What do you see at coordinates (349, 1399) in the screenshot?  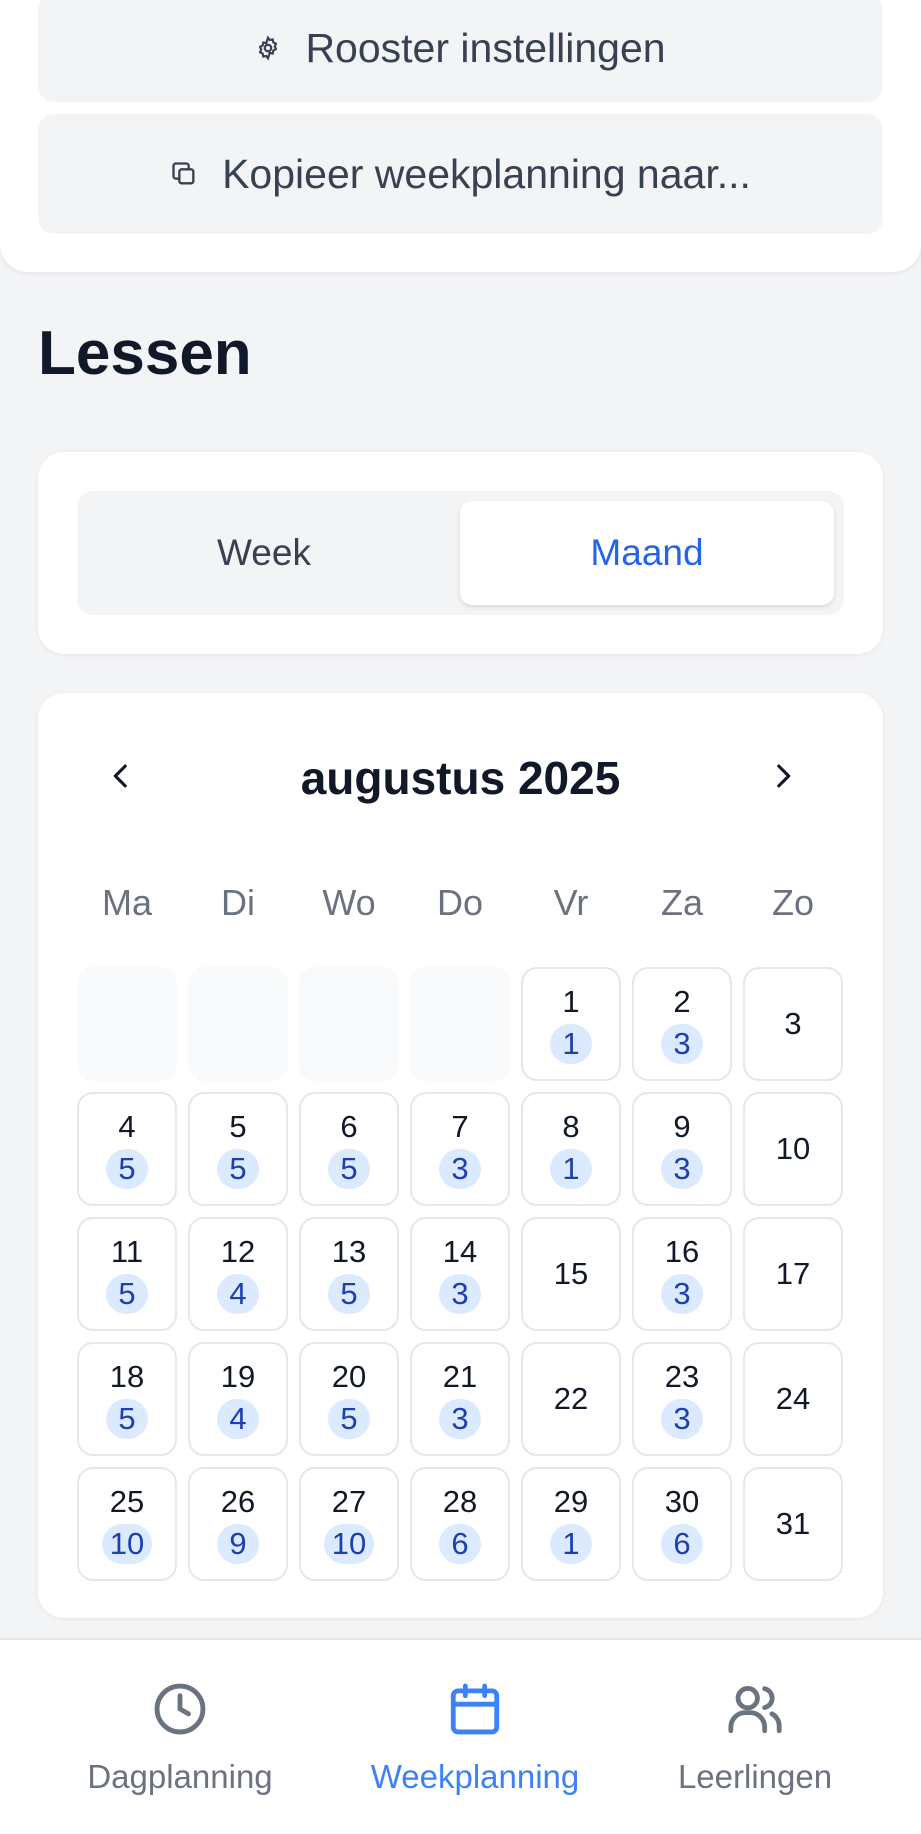 I see `day-cell: 20 5` at bounding box center [349, 1399].